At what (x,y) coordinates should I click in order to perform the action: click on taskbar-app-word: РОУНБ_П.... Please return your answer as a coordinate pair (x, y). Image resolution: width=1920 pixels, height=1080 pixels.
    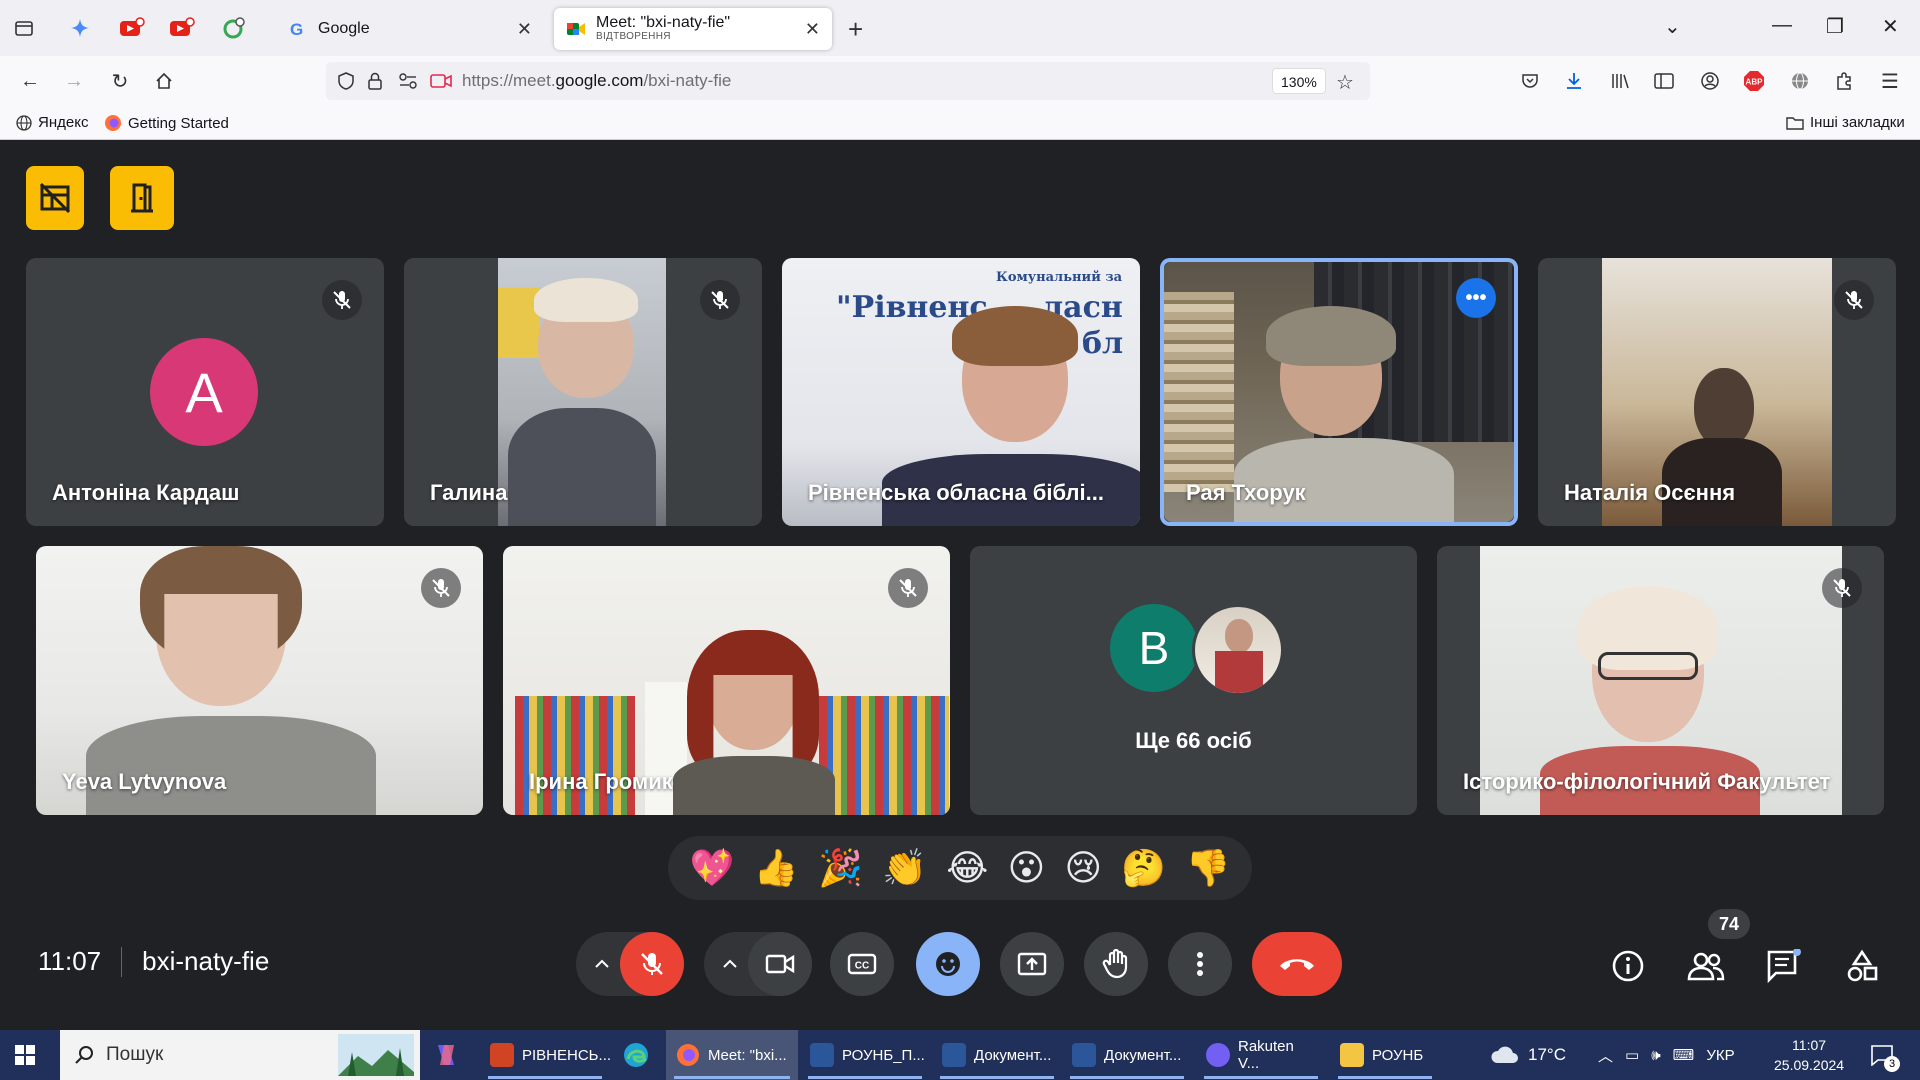
    Looking at the image, I should click on (865, 1055).